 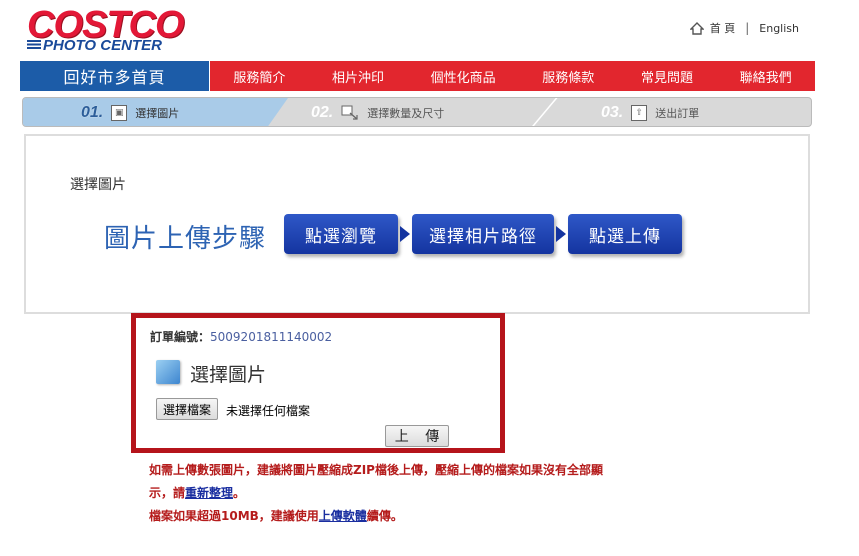 I want to click on send-icon: ⇧, so click(x=639, y=113).